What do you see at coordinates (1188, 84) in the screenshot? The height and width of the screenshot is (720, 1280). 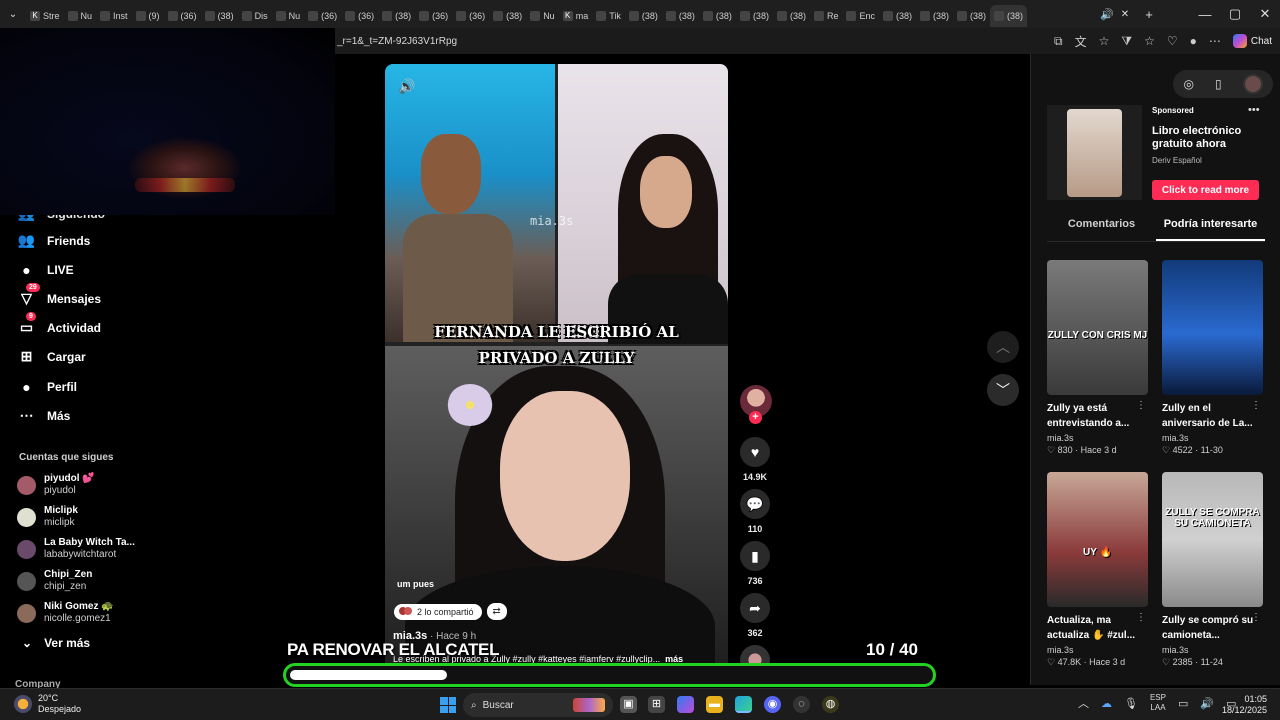 I see `coin-icon: ◎` at bounding box center [1188, 84].